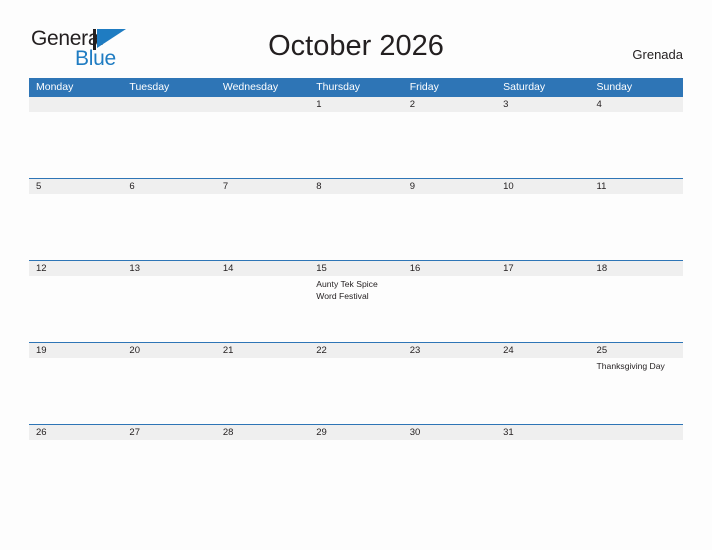 This screenshot has width=712, height=550. I want to click on week-row: 1 2 3 4, so click(356, 137).